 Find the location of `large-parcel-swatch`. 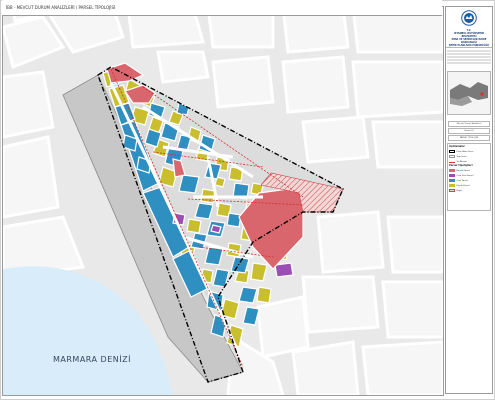

large-parcel-swatch is located at coordinates (452, 170).